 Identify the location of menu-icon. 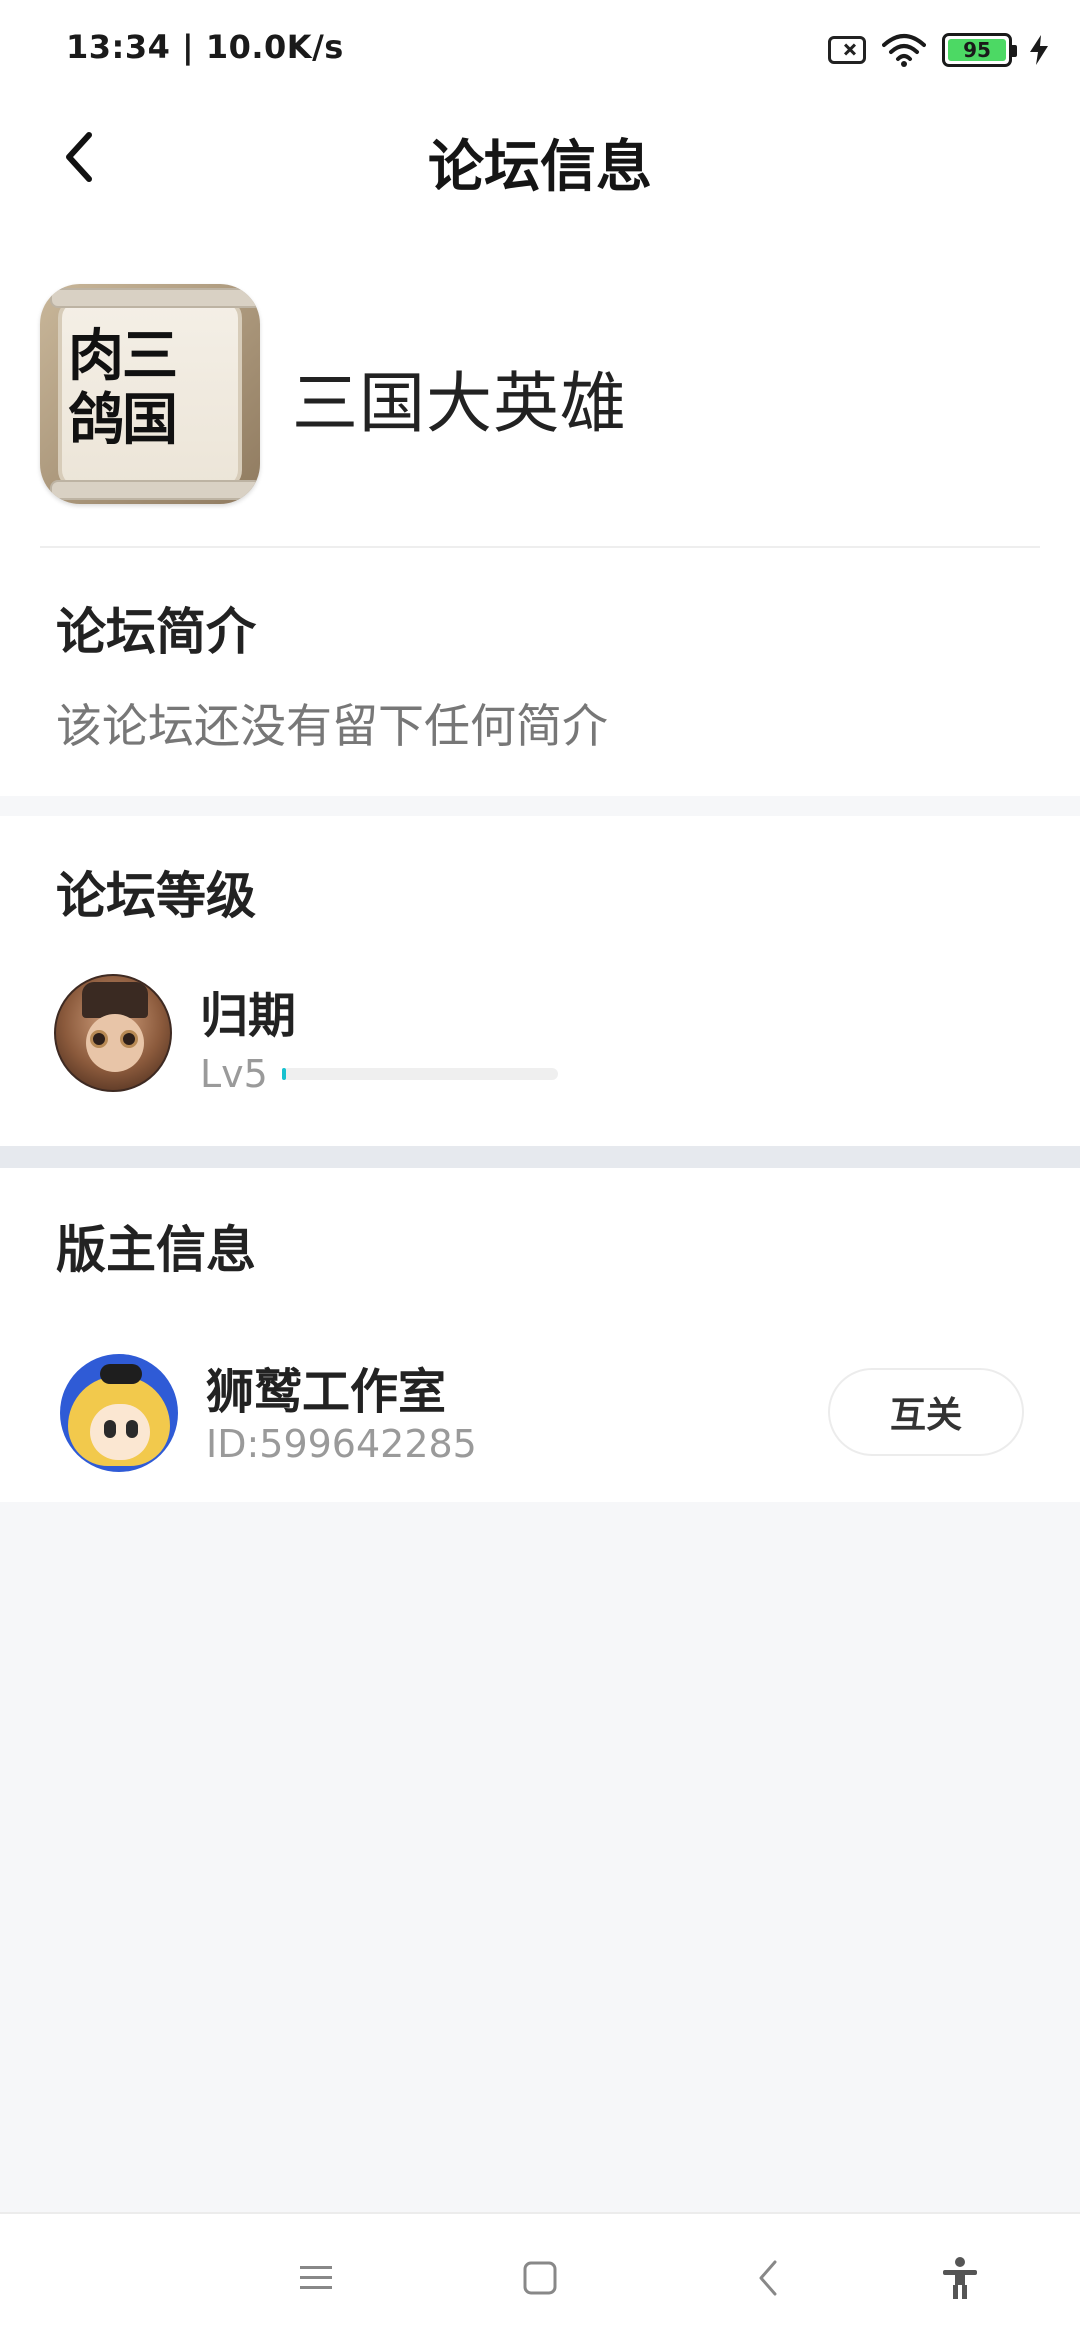
(316, 2277).